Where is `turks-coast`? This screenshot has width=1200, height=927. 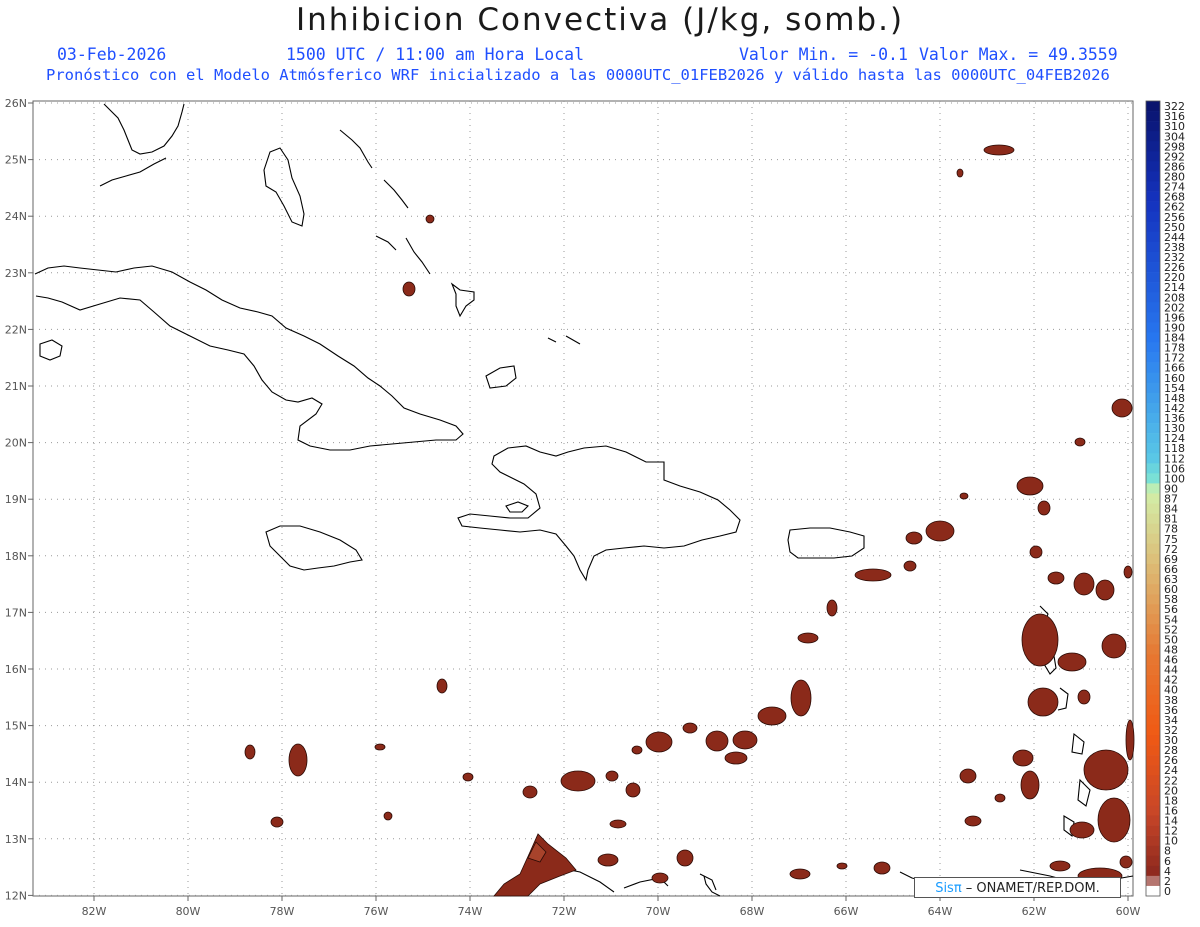
turks-coast is located at coordinates (564, 340).